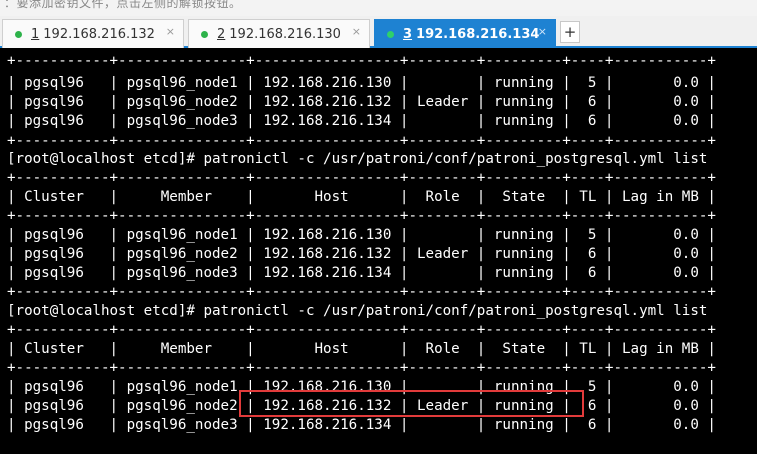 The image size is (757, 454). I want to click on tab-session-3: 3 192.168.216.134 ×, so click(465, 33).